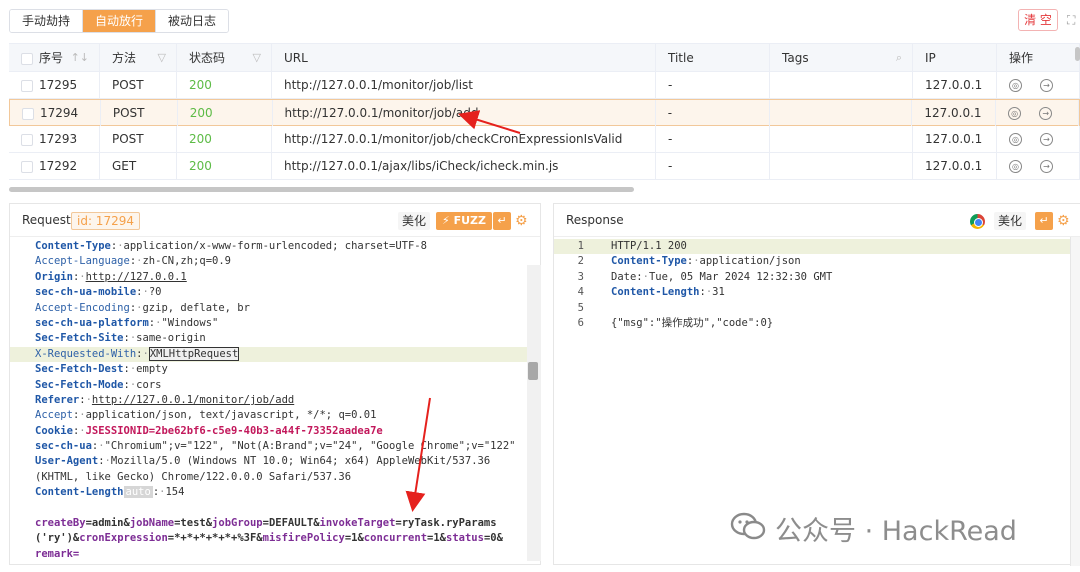 This screenshot has width=1080, height=572. I want to click on sort-icon: ↑↓, so click(80, 58).